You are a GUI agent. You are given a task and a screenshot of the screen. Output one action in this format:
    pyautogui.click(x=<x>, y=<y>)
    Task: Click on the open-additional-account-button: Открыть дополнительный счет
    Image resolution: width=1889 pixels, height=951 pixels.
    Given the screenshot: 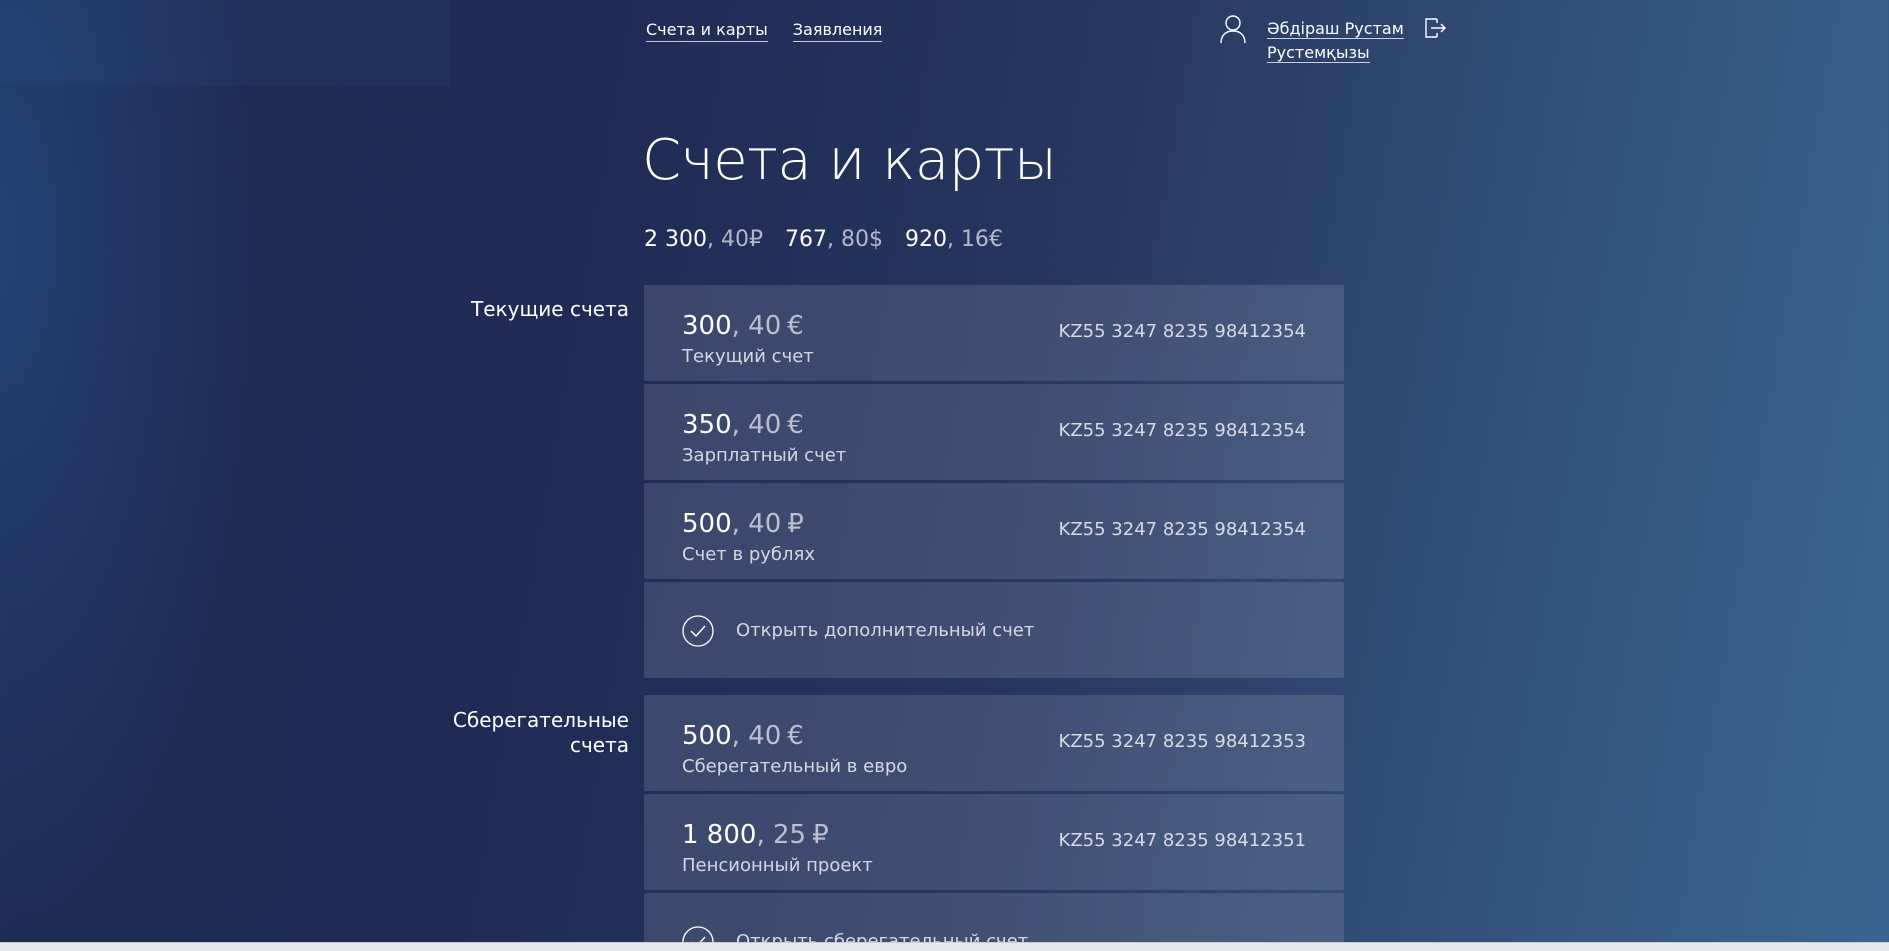 What is the action you would take?
    pyautogui.click(x=994, y=630)
    